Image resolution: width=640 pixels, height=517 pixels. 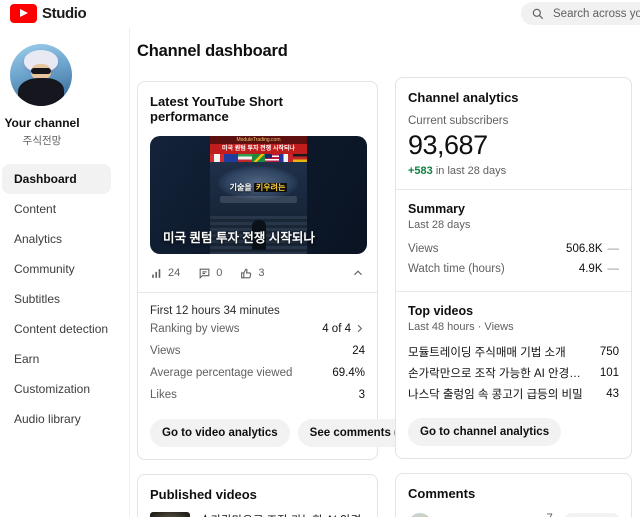 I want to click on sidebar-item-content-detection: Content detection, so click(x=56, y=329).